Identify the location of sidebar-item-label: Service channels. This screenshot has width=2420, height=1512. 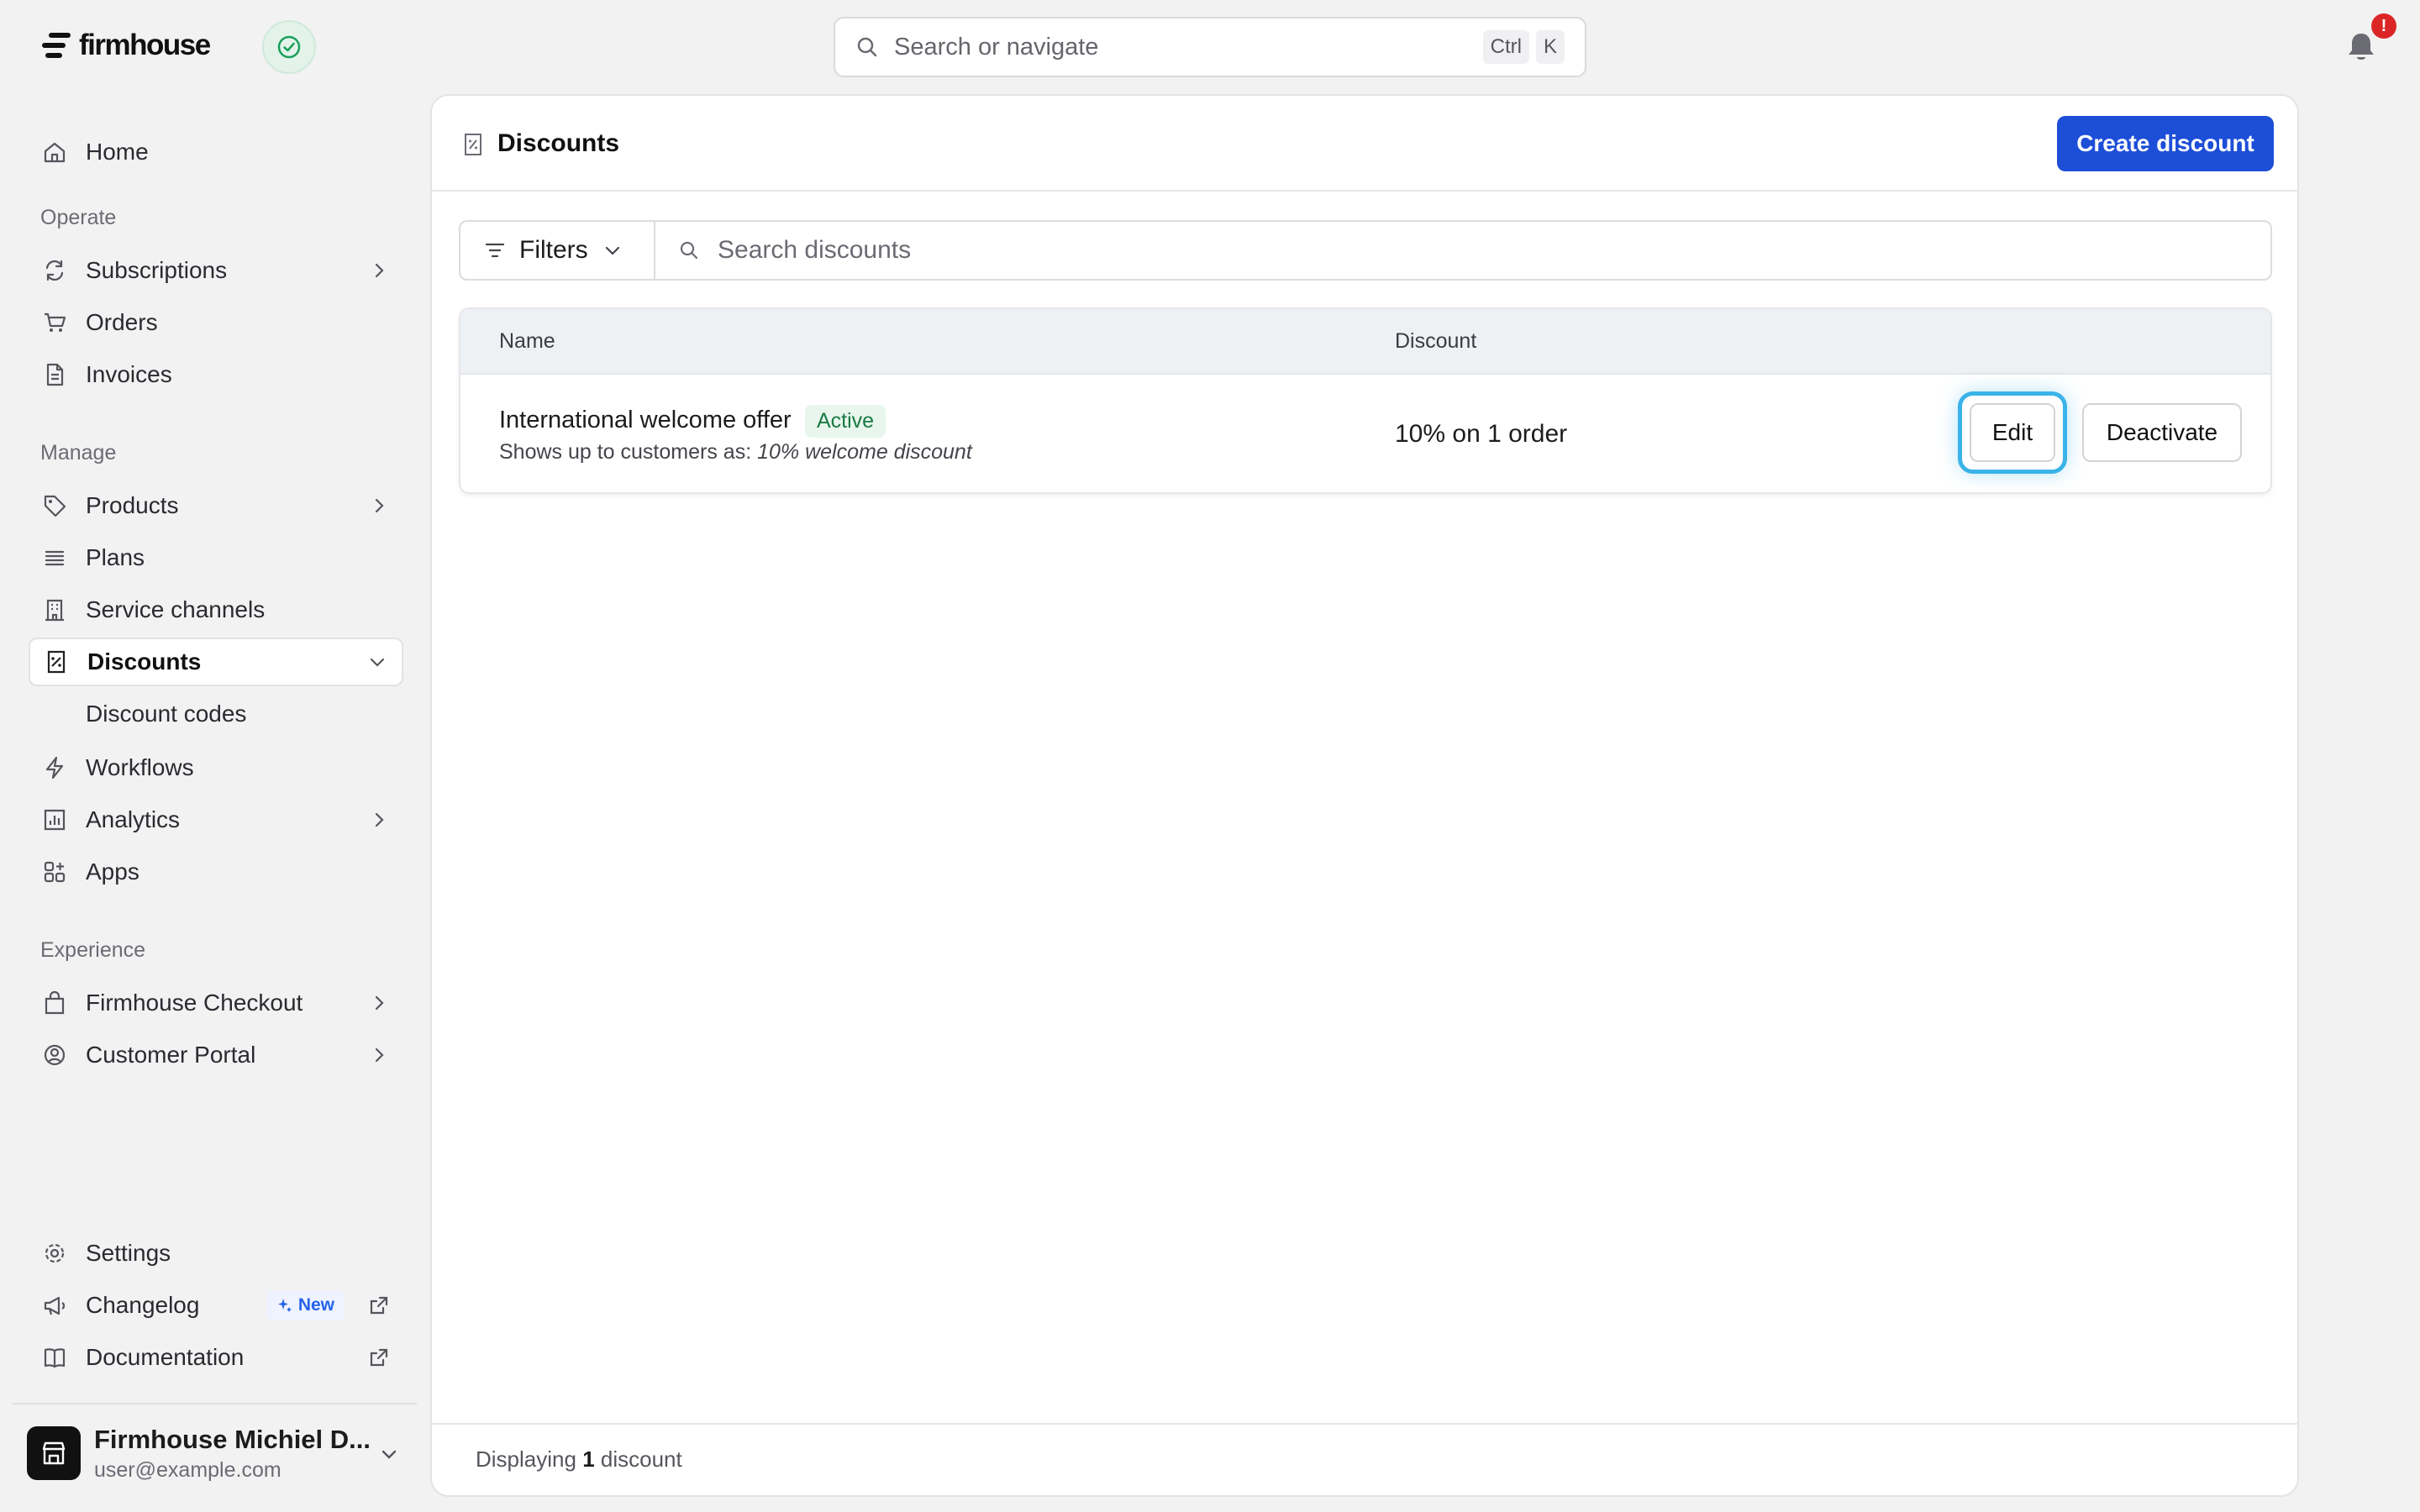
(176, 609).